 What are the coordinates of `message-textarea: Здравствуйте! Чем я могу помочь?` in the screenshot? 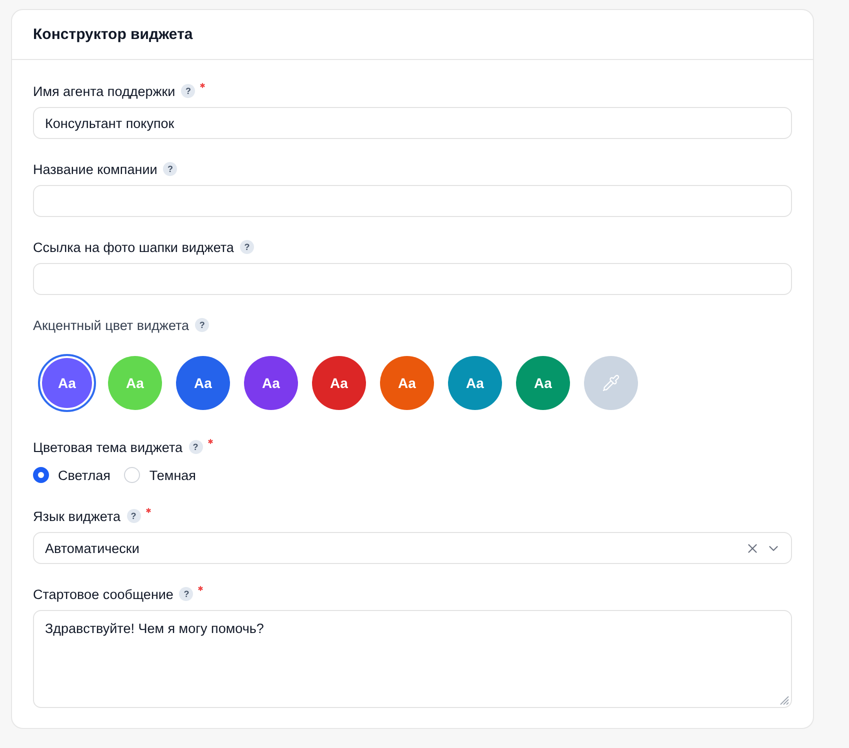 It's located at (412, 659).